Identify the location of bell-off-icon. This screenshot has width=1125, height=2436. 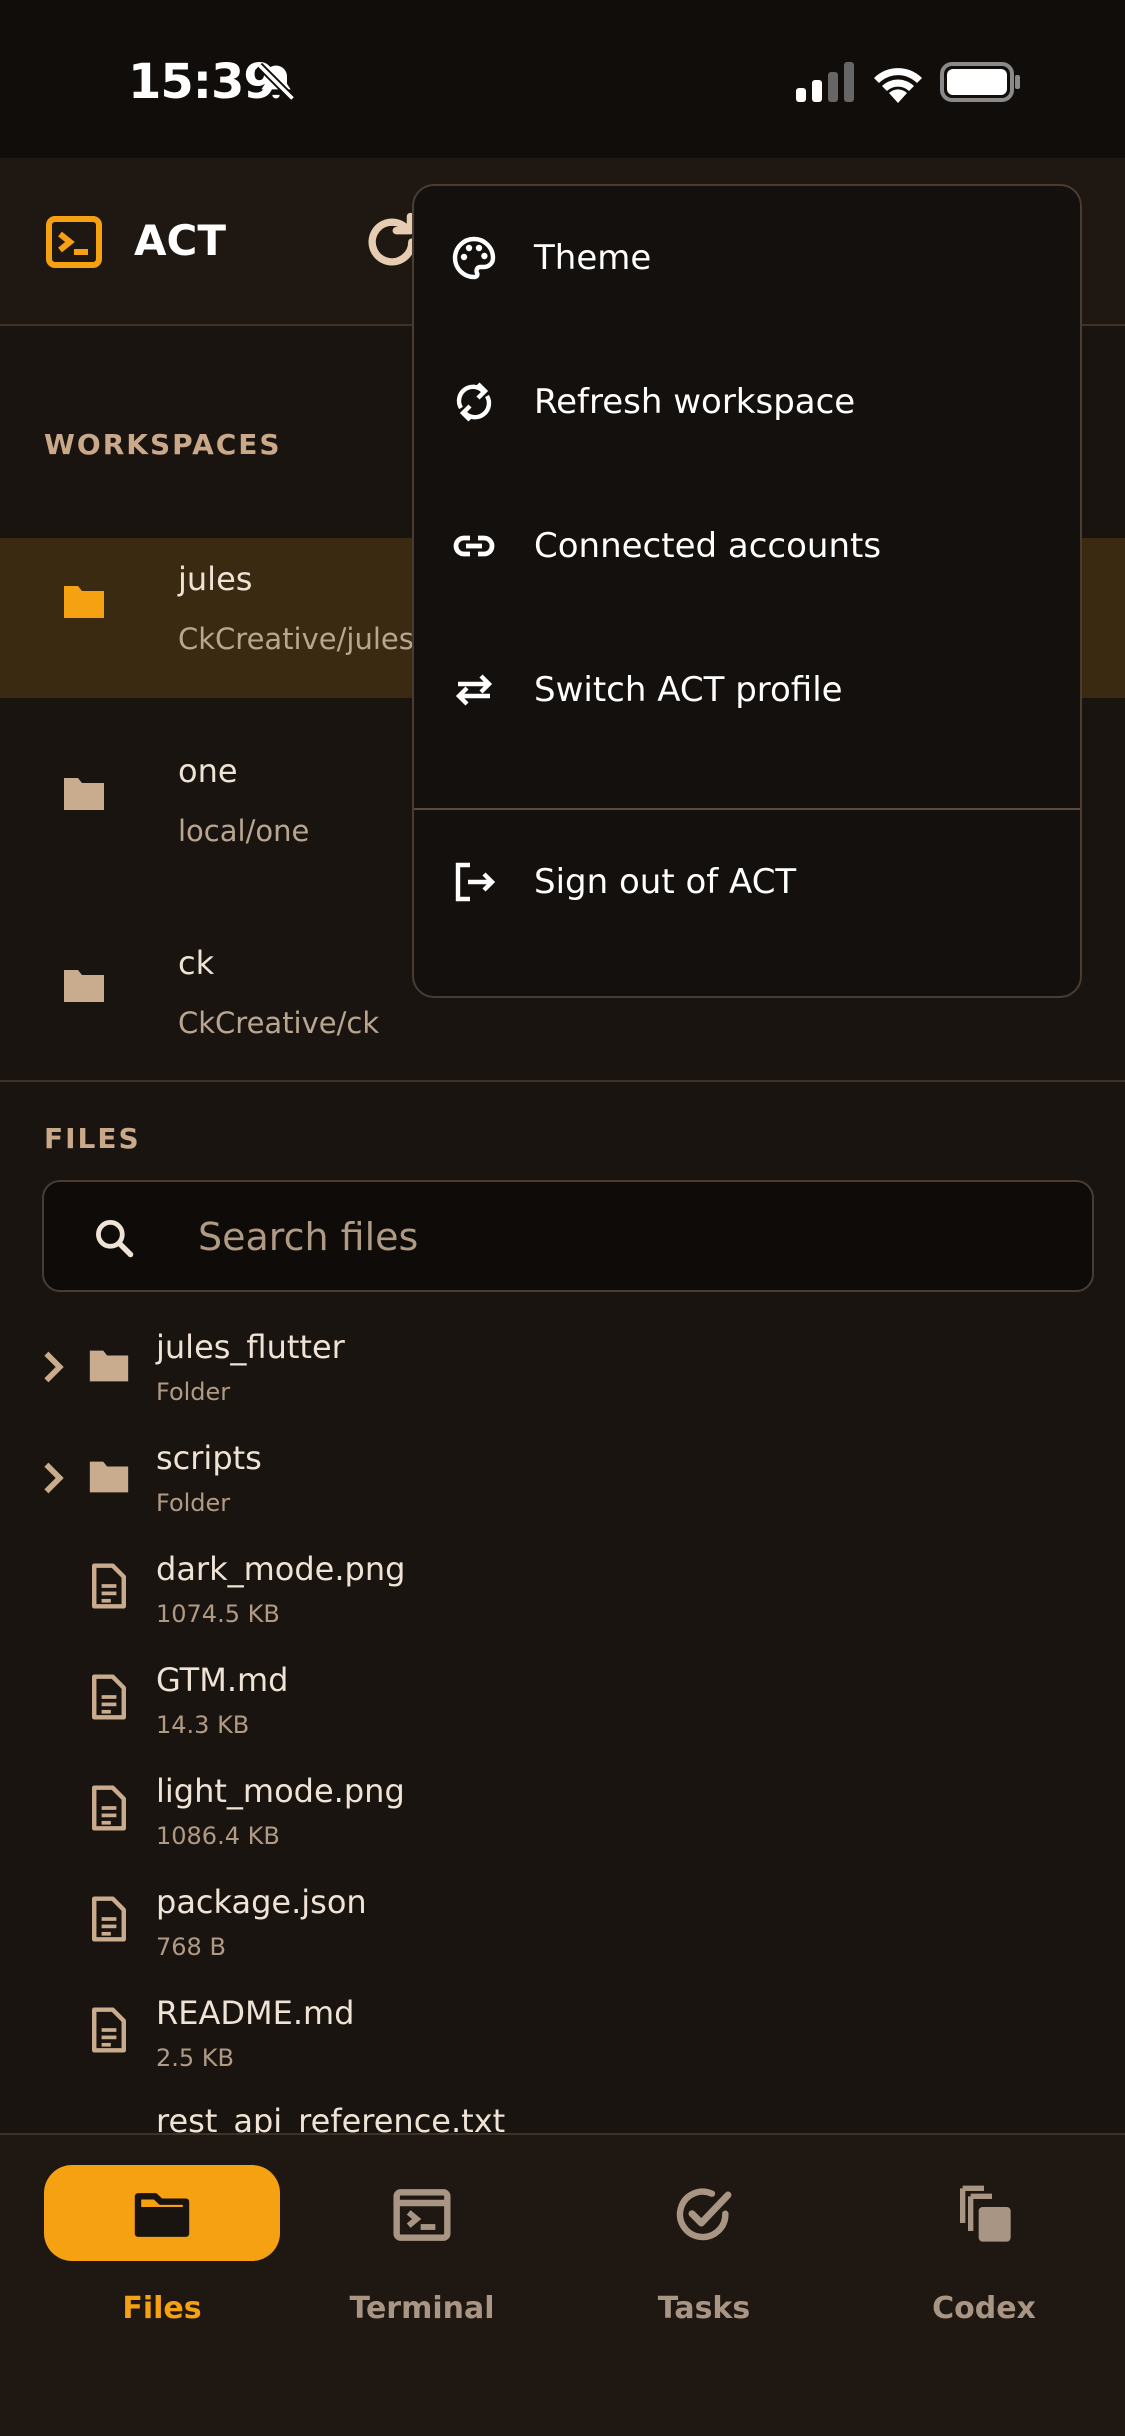
(276, 82).